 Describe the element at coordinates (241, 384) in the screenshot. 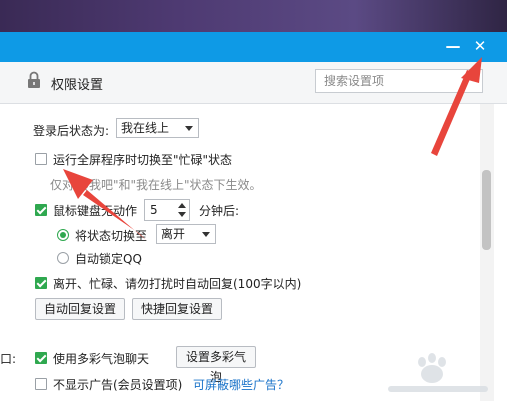

I see `no-ads-link: 可屏蔽哪些广告？` at that location.